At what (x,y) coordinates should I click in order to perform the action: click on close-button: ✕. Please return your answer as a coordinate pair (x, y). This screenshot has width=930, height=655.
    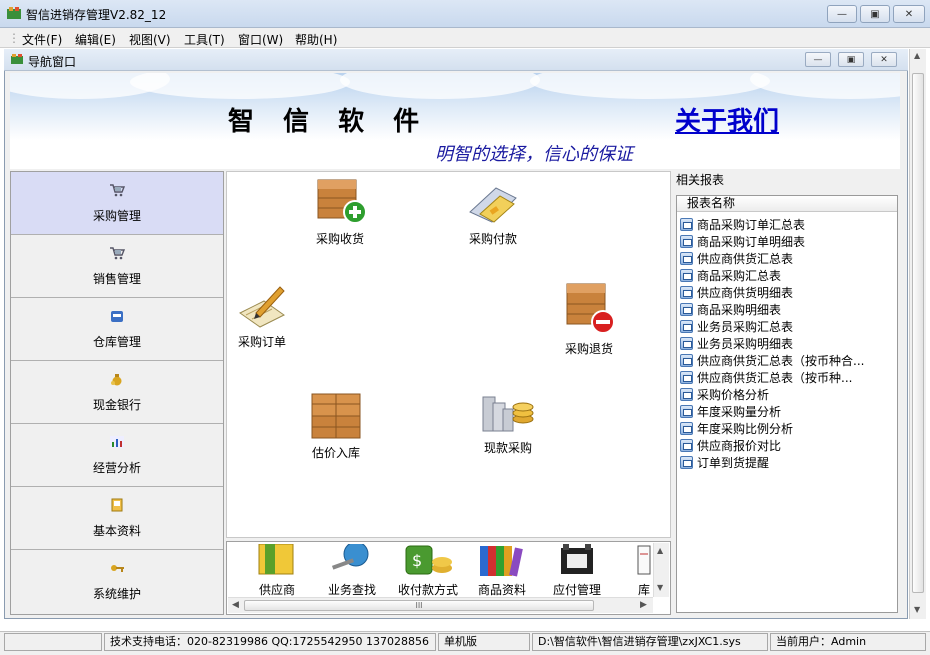
    Looking at the image, I should click on (909, 14).